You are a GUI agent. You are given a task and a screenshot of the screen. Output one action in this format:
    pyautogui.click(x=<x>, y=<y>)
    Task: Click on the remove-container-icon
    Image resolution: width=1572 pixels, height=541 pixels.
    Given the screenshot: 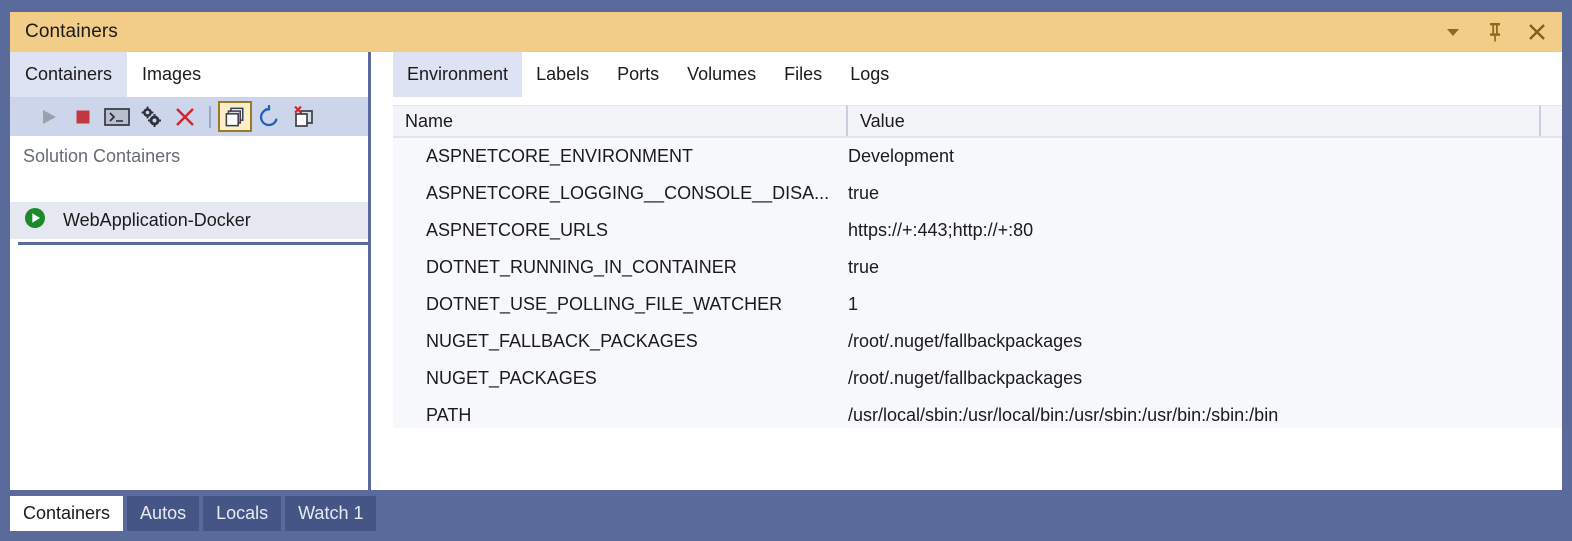 What is the action you would take?
    pyautogui.click(x=303, y=116)
    